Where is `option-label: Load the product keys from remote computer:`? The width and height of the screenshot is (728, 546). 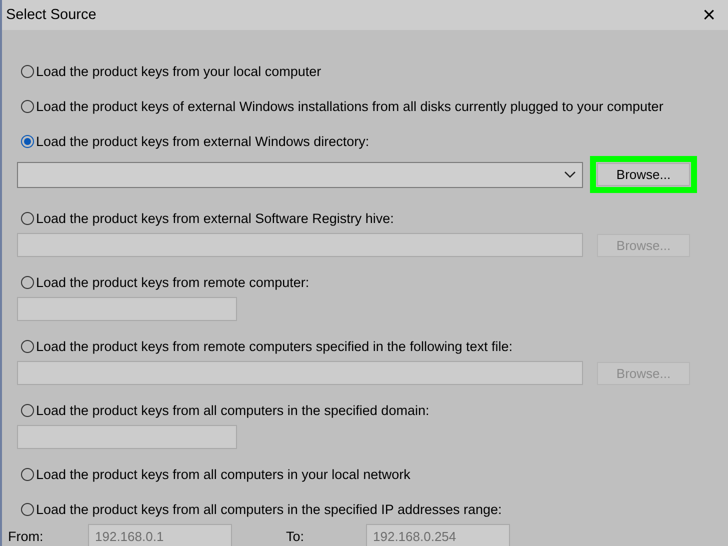 option-label: Load the product keys from remote computer: is located at coordinates (173, 282).